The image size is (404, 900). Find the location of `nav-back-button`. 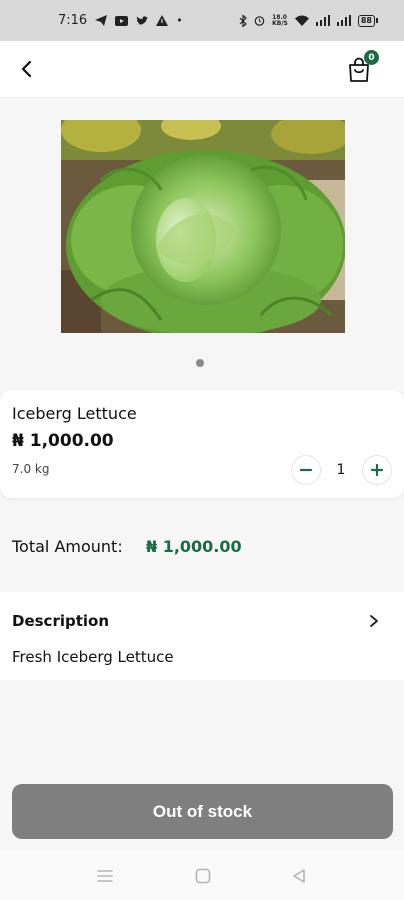

nav-back-button is located at coordinates (299, 876).